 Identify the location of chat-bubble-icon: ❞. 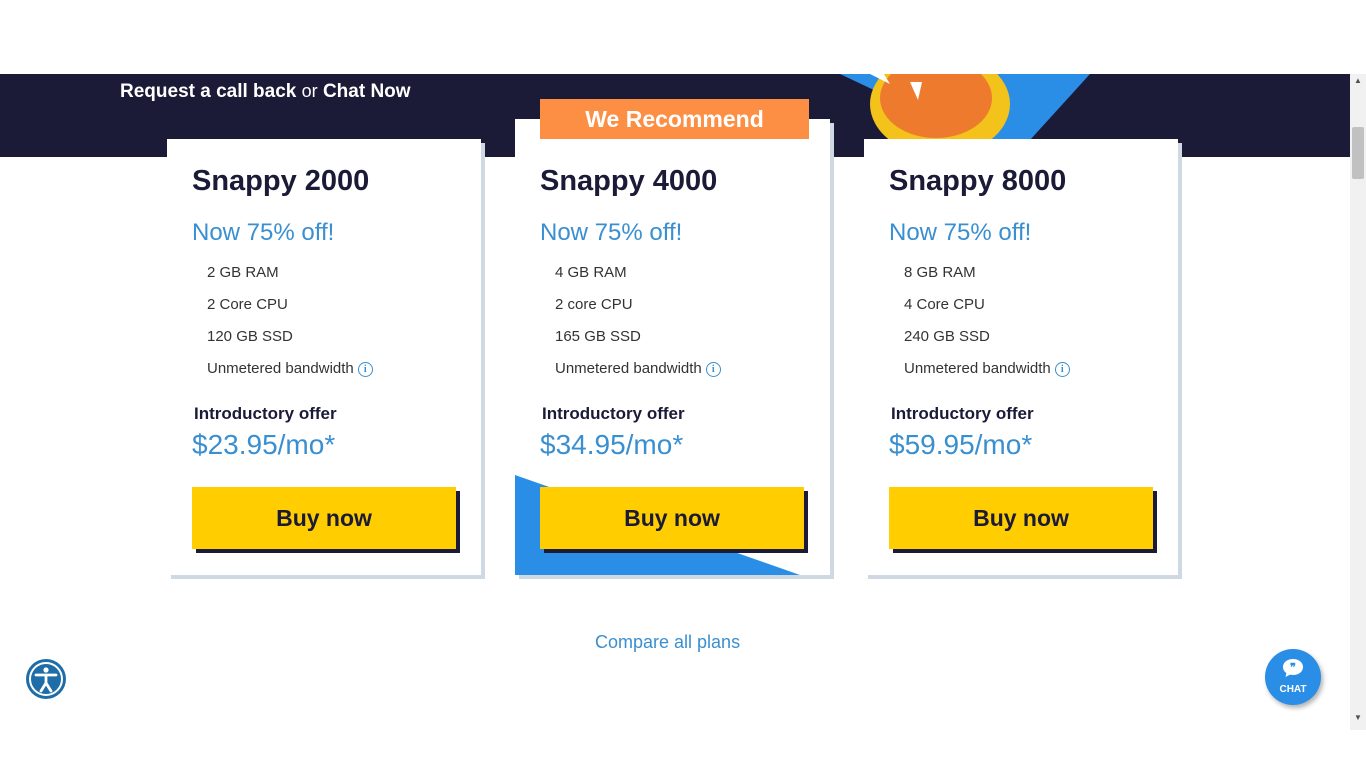
(1293, 668).